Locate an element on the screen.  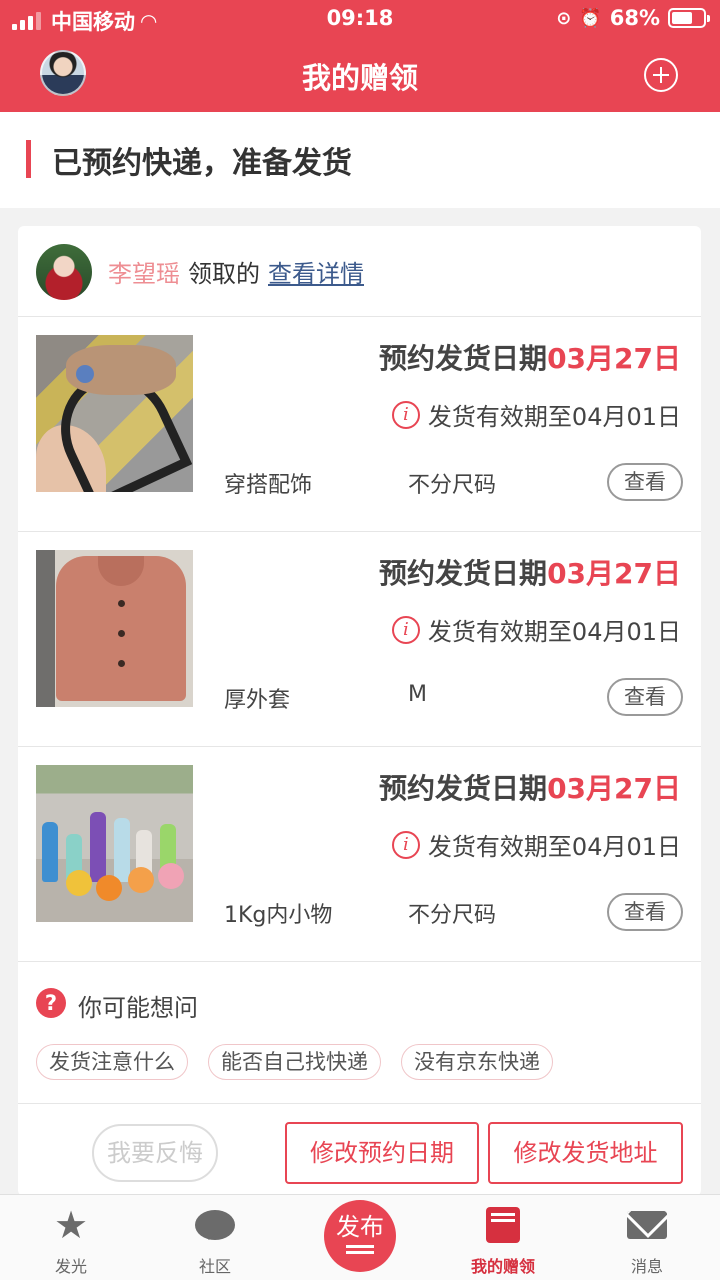
faq-chips: 发货注意什么 能否自己找快递 没有京东快递 is located at coordinates (294, 1062).